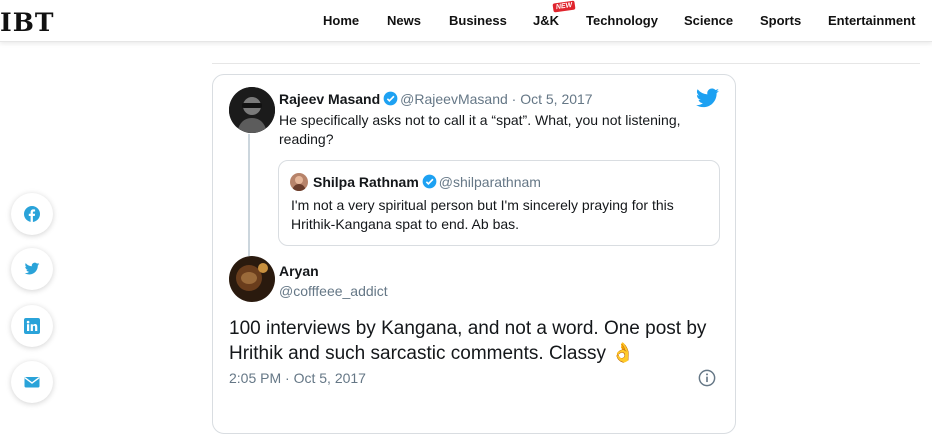  I want to click on quoted-author-name: Shilpa Rathnam, so click(366, 182).